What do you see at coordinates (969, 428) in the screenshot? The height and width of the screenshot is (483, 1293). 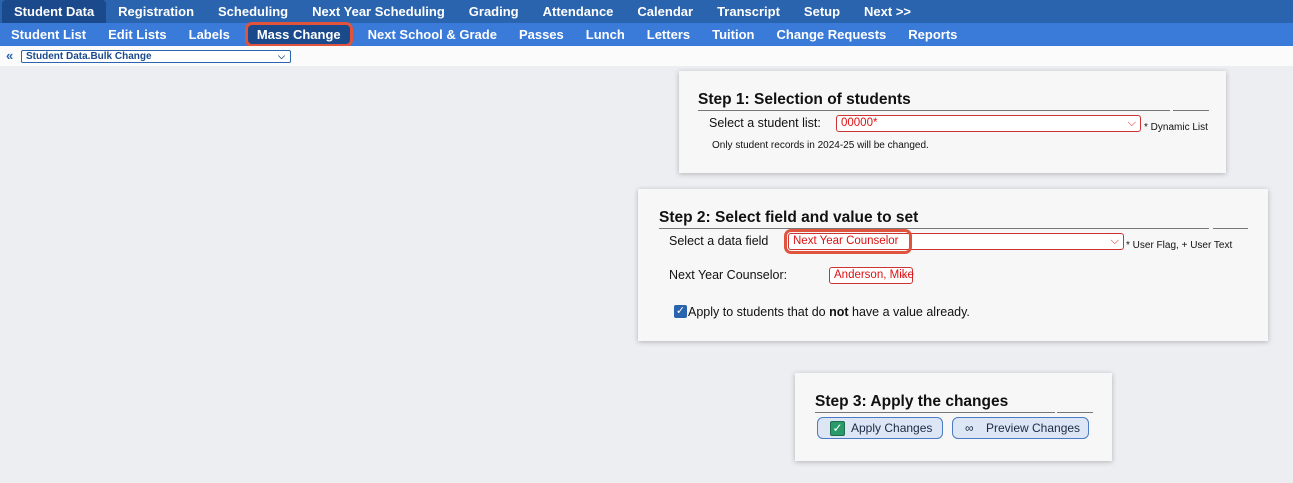 I see `binoculars-icon: ∞` at bounding box center [969, 428].